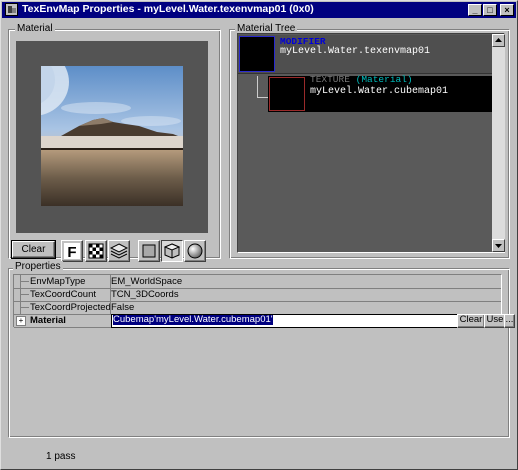 The image size is (518, 470). I want to click on sphere-icon, so click(195, 251).